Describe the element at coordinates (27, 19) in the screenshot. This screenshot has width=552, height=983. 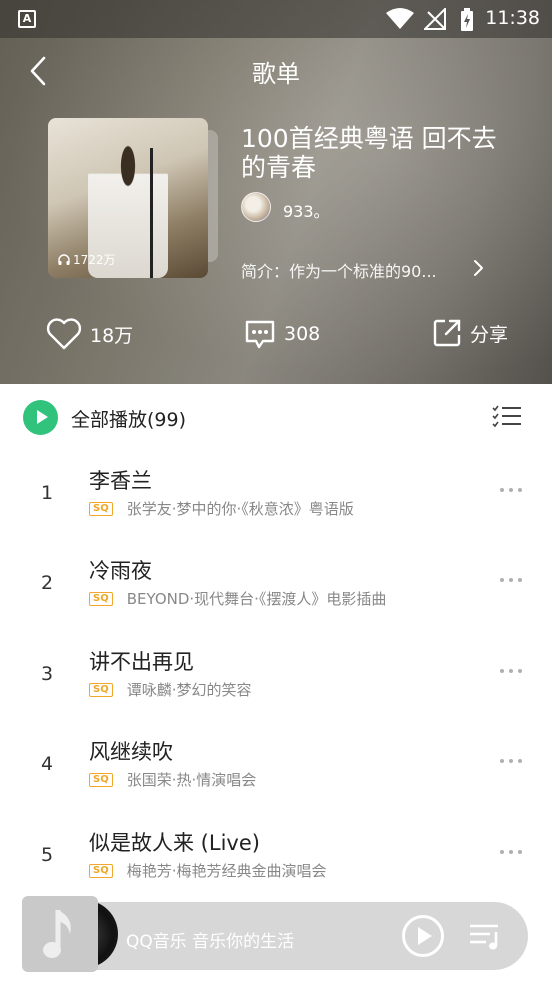
I see `app-notification-icon: A` at that location.